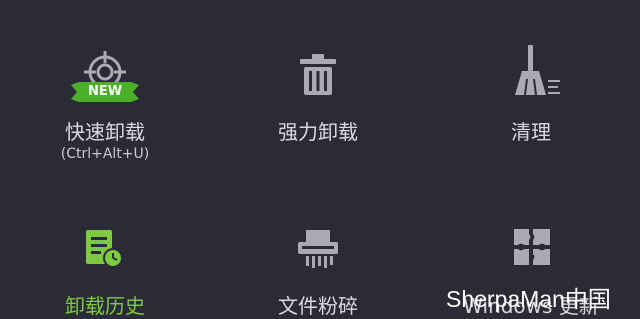 This screenshot has width=640, height=319. What do you see at coordinates (531, 105) in the screenshot?
I see `cleanup-tile: 清理` at bounding box center [531, 105].